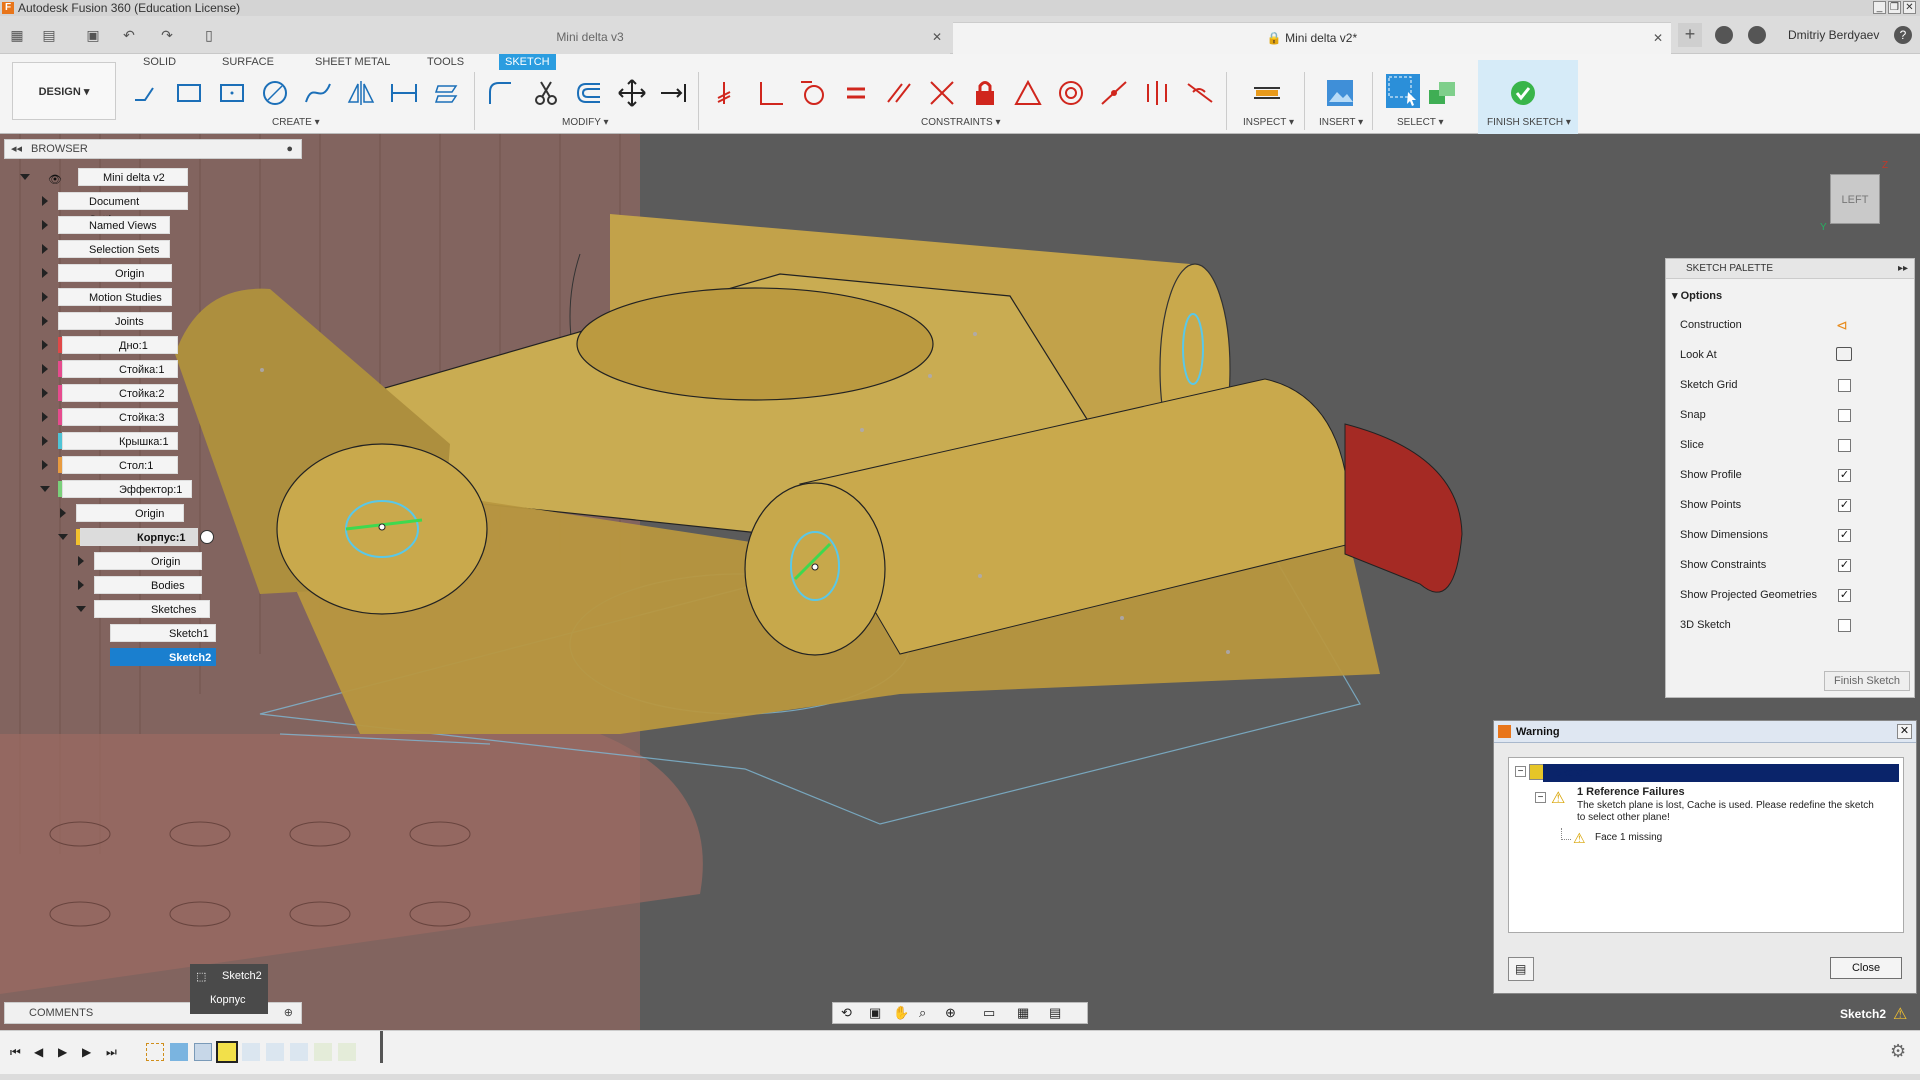 This screenshot has height=1080, width=1920. I want to click on tree-label: Sketch1, so click(163, 633).